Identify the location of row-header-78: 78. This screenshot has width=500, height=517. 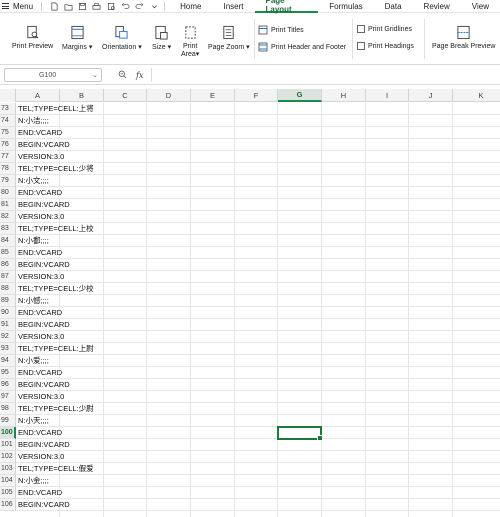
(8, 169).